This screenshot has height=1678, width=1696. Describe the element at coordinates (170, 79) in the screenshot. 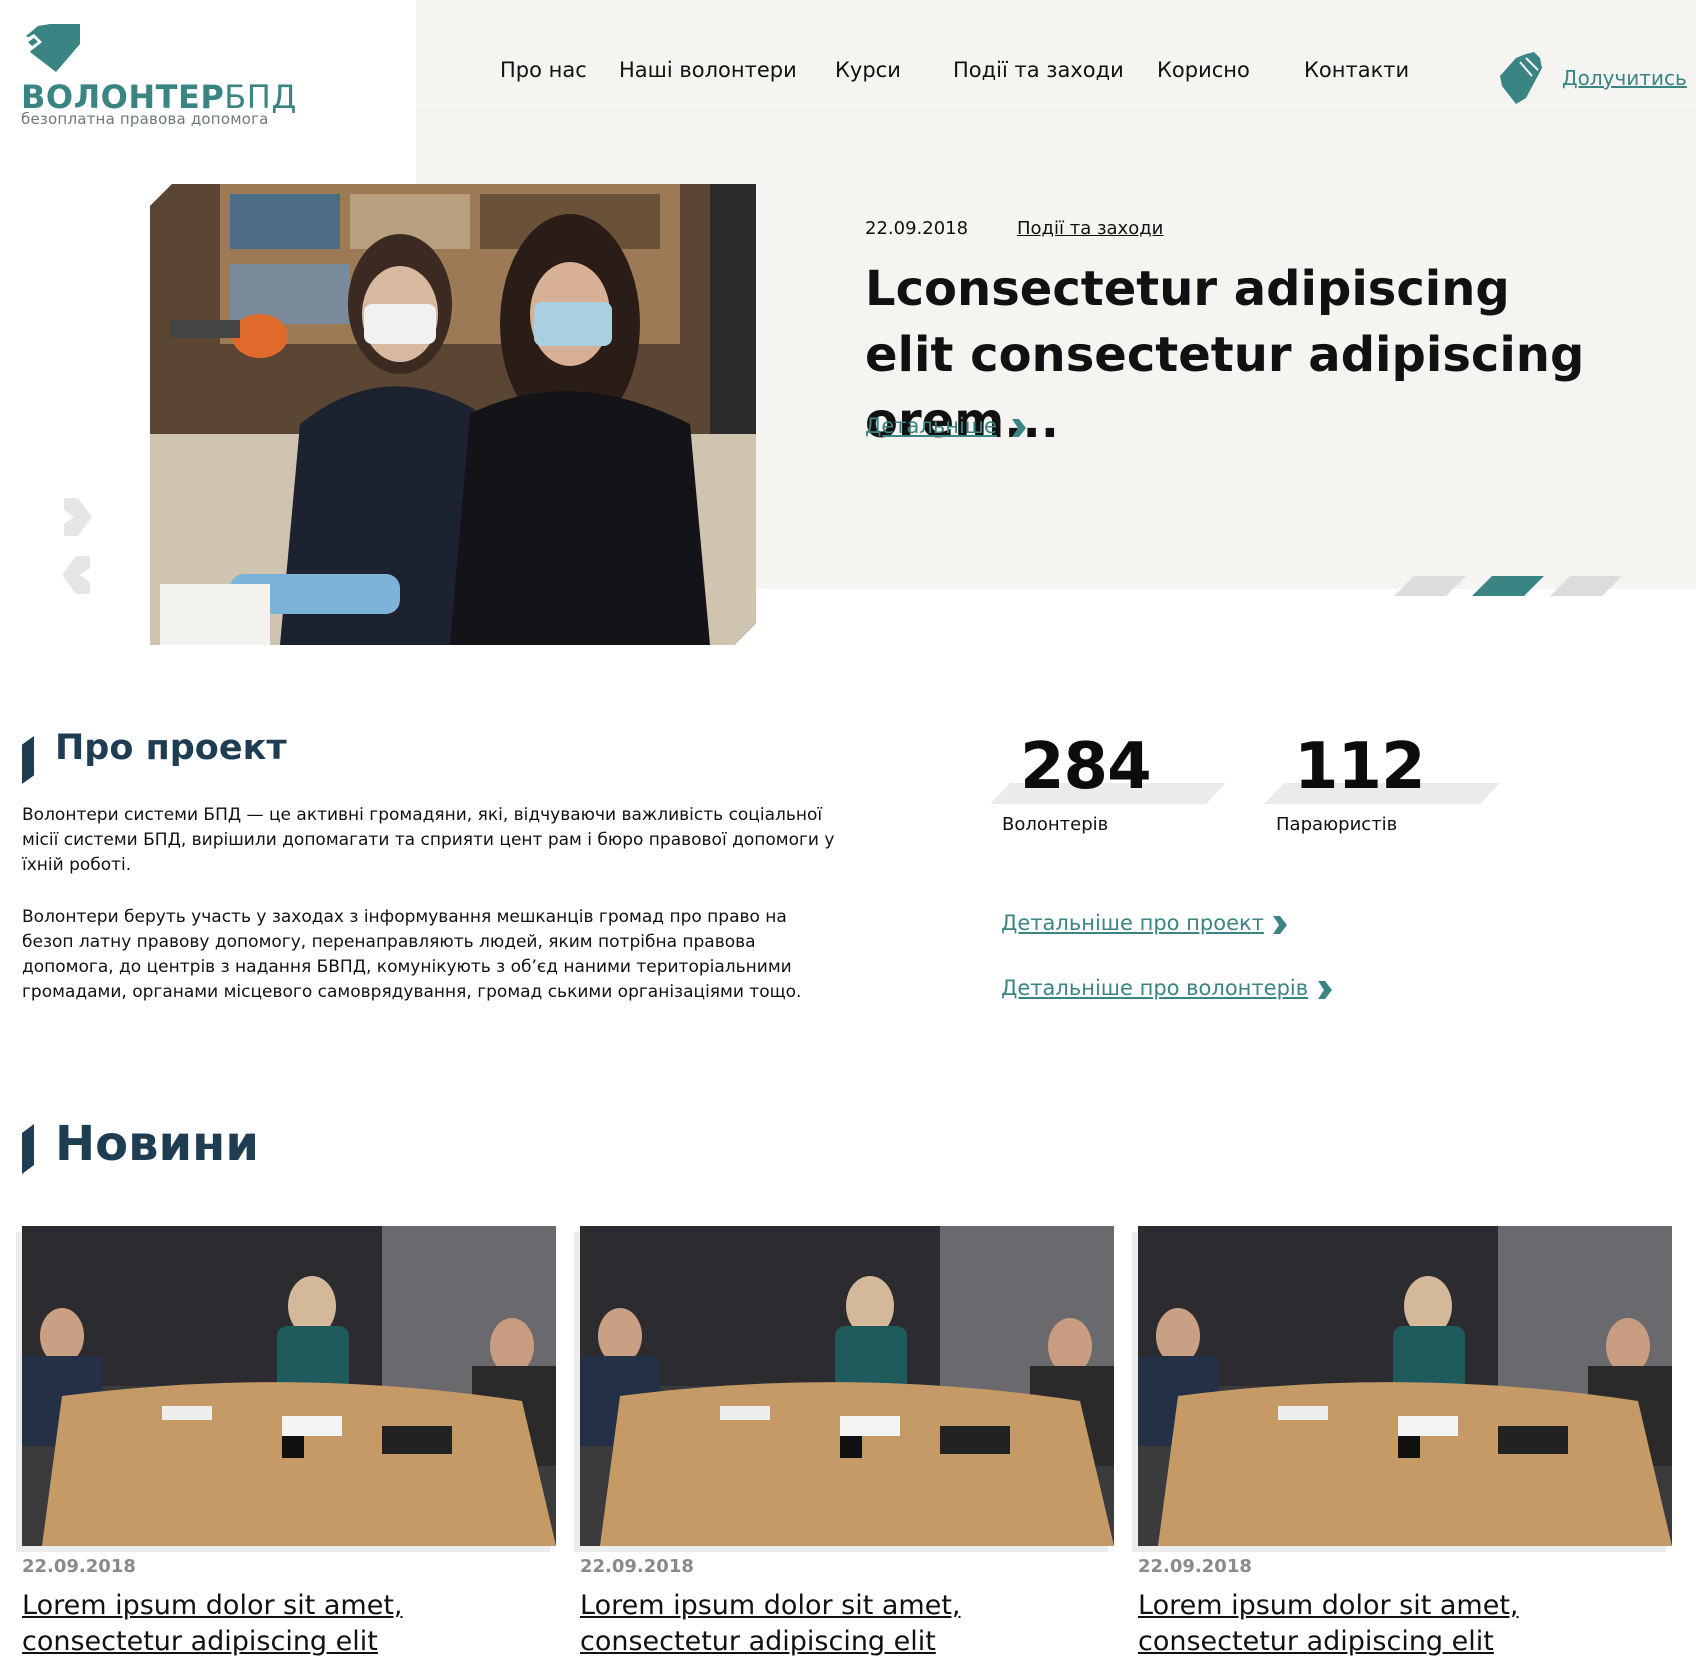

I see `site-logo: ВОЛОНТЕРБПД безоплатна правова допомога` at that location.